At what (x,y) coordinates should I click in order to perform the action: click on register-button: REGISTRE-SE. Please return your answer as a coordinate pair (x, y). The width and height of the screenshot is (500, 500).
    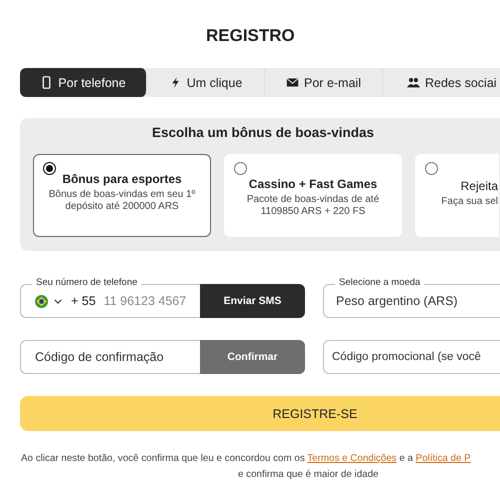
    Looking at the image, I should click on (260, 413).